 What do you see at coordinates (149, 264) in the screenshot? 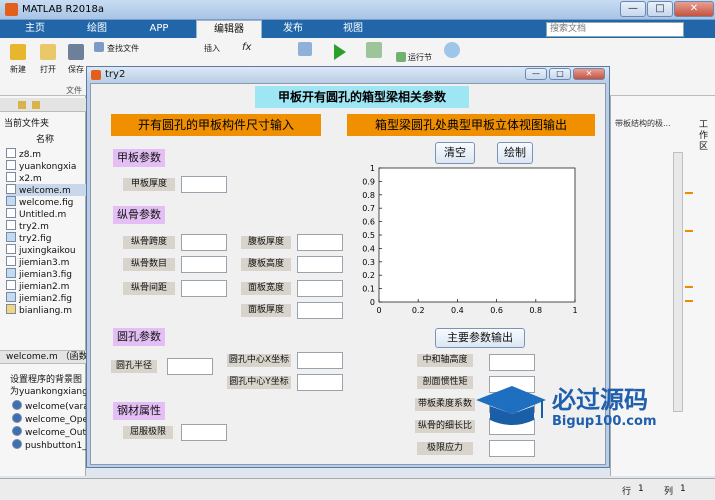
I see `stiffener-count-label: 纵骨数目` at bounding box center [149, 264].